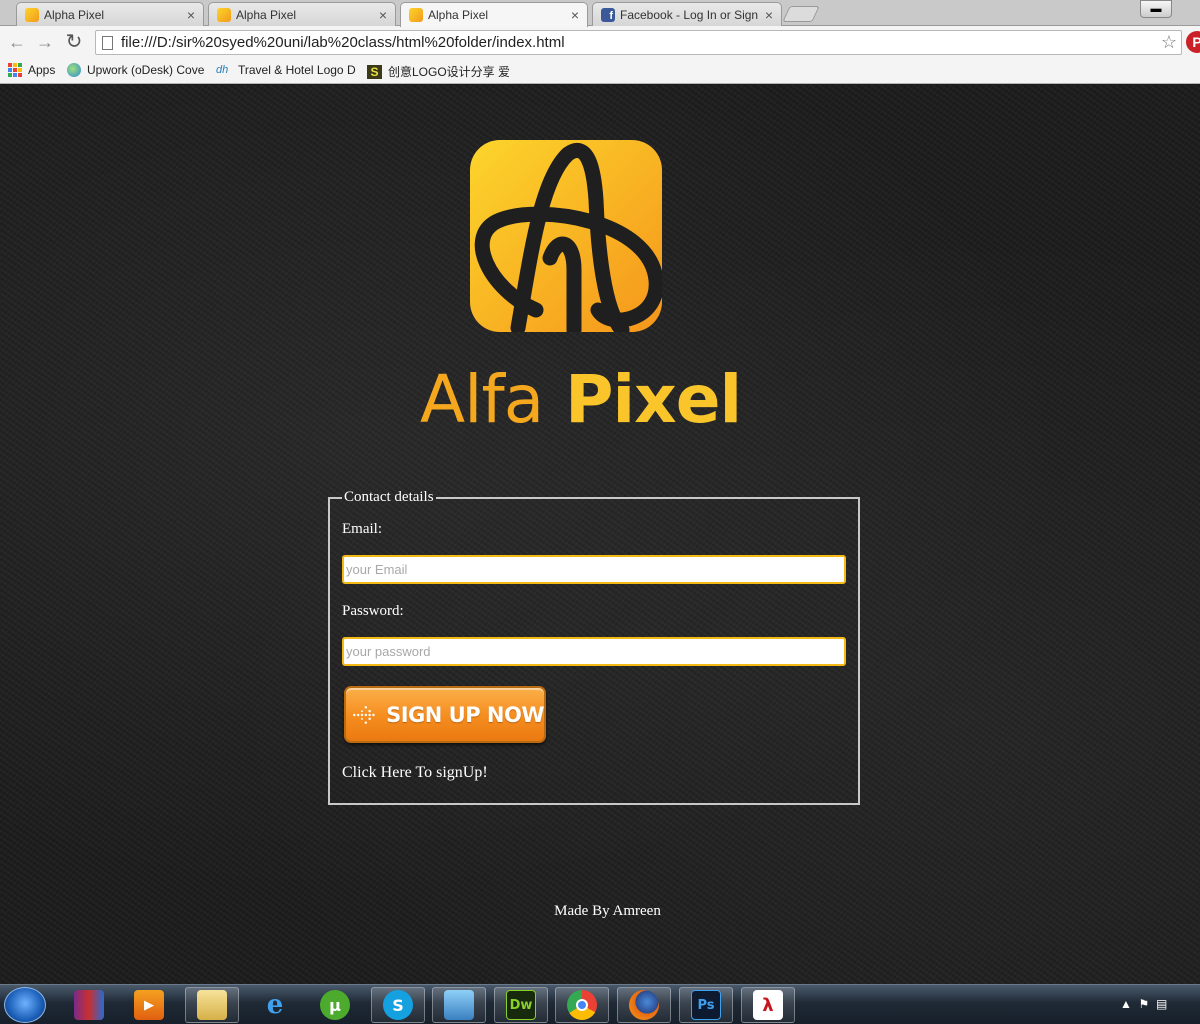 The height and width of the screenshot is (1024, 1200). I want to click on utorrent-icon: µ, so click(335, 1005).